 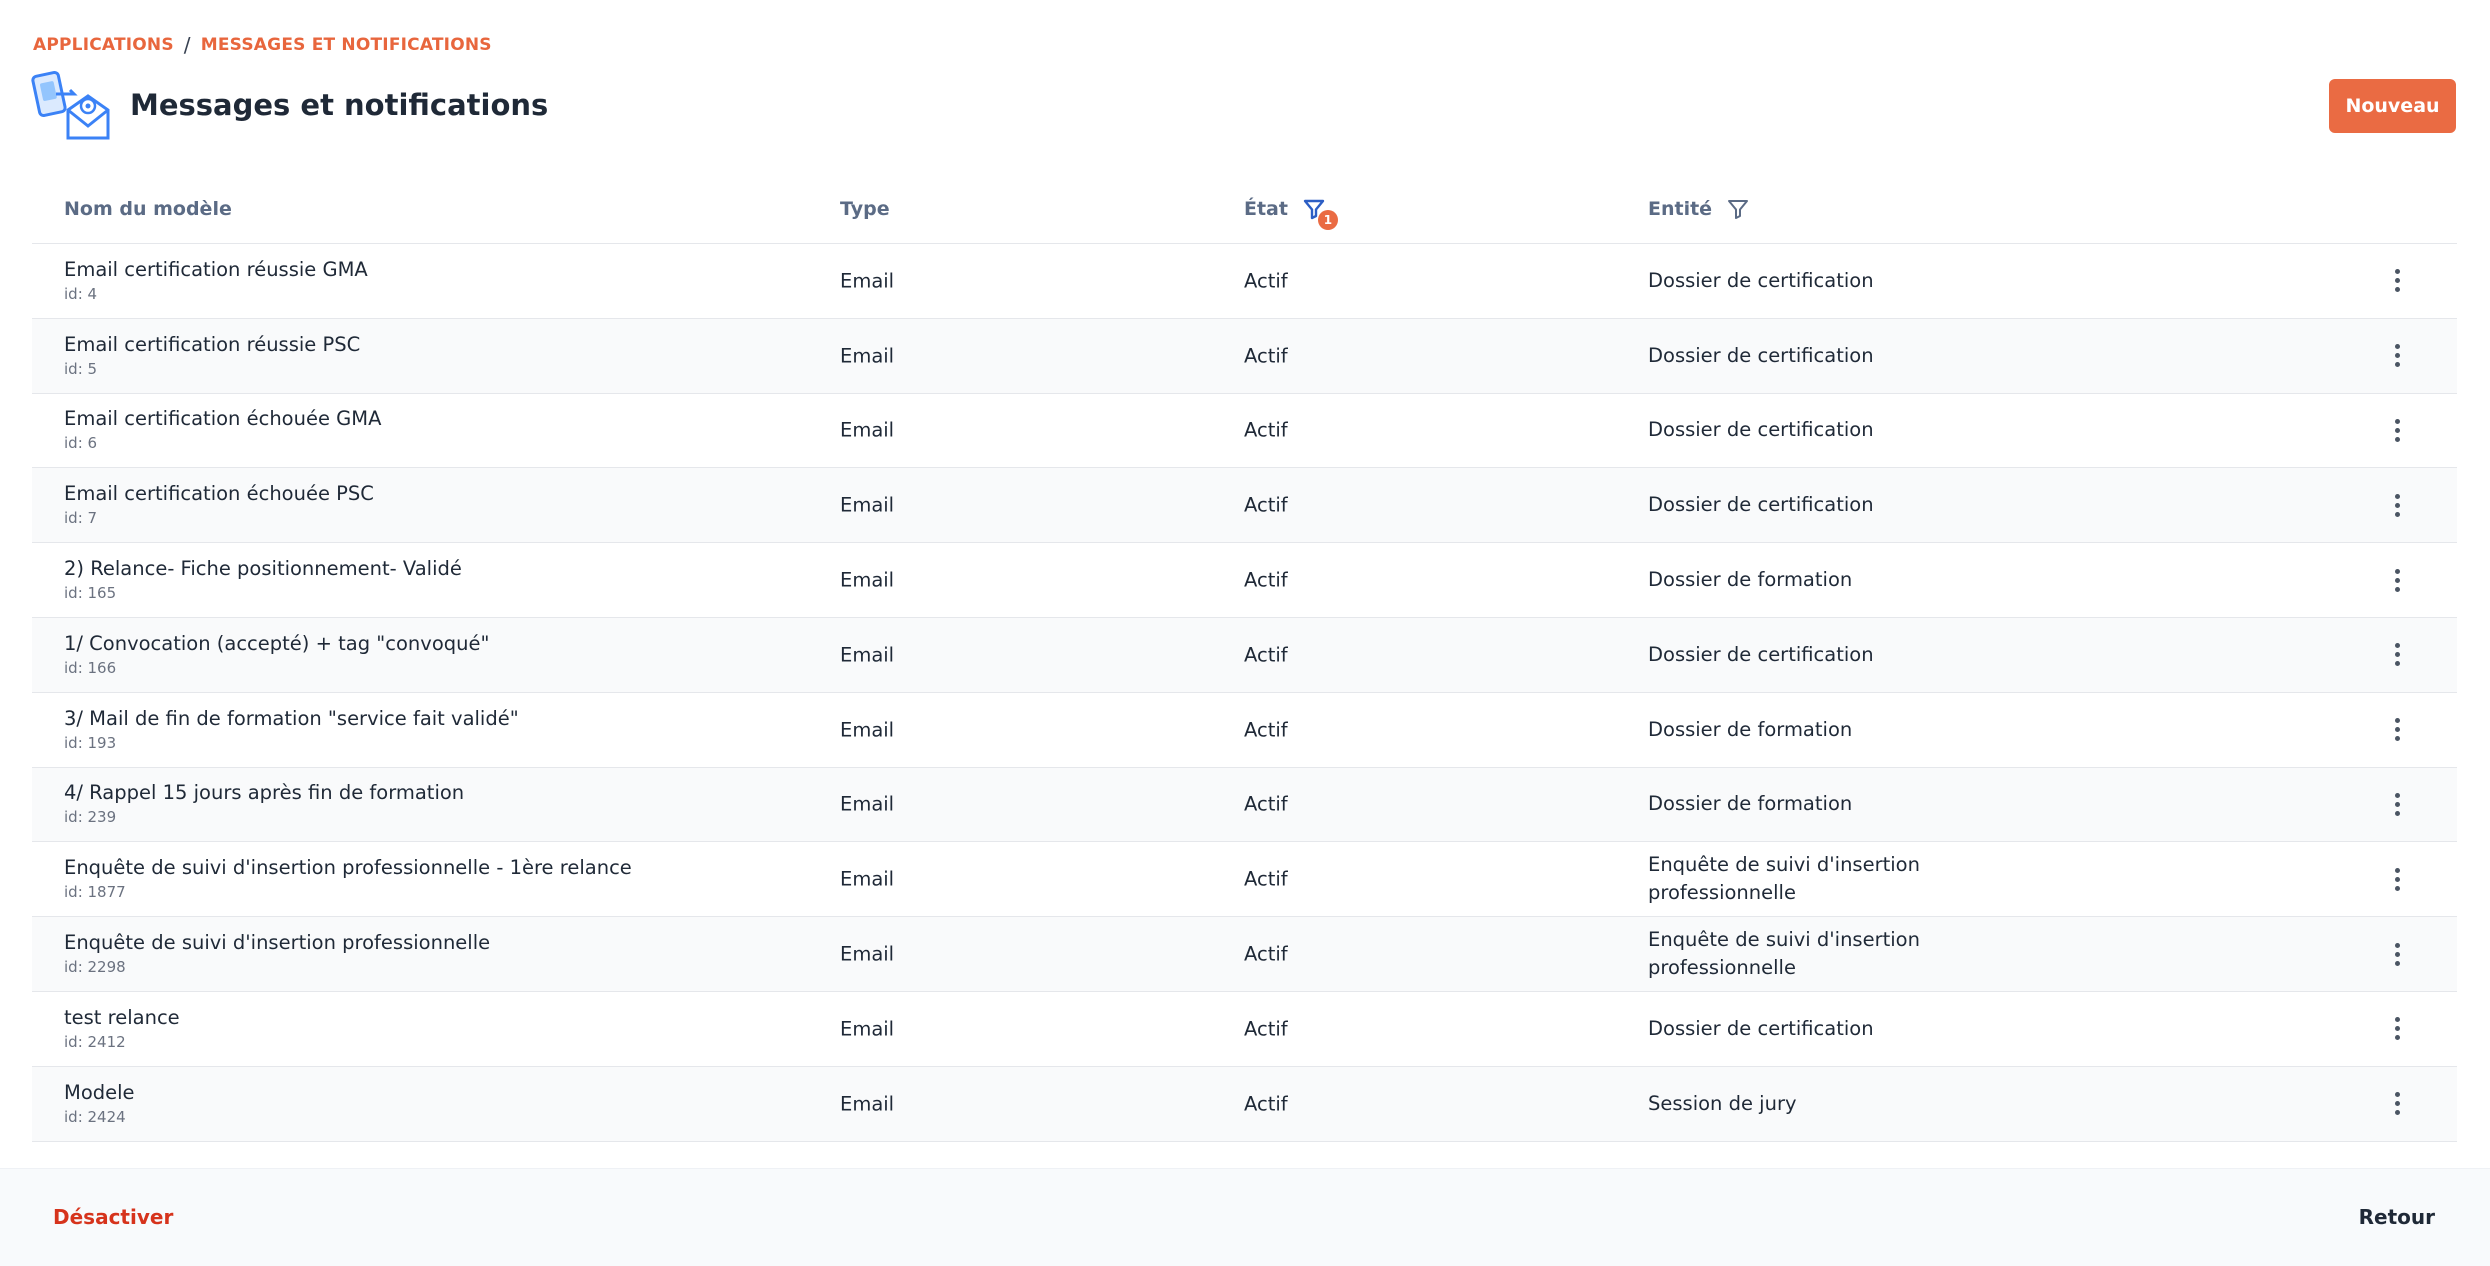 I want to click on page-title: Messages et notifications, so click(x=339, y=105).